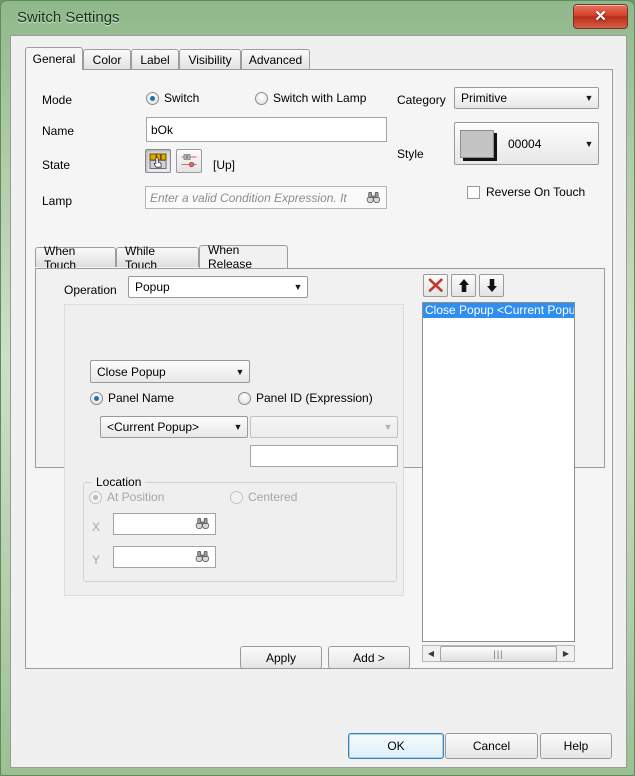 Image resolution: width=635 pixels, height=776 pixels. I want to click on tab-general: General, so click(54, 58).